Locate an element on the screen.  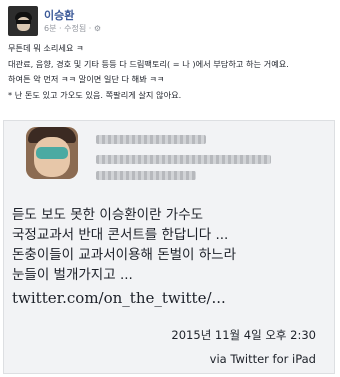
tweet-source: via Twitter for iPad is located at coordinates (262, 359).